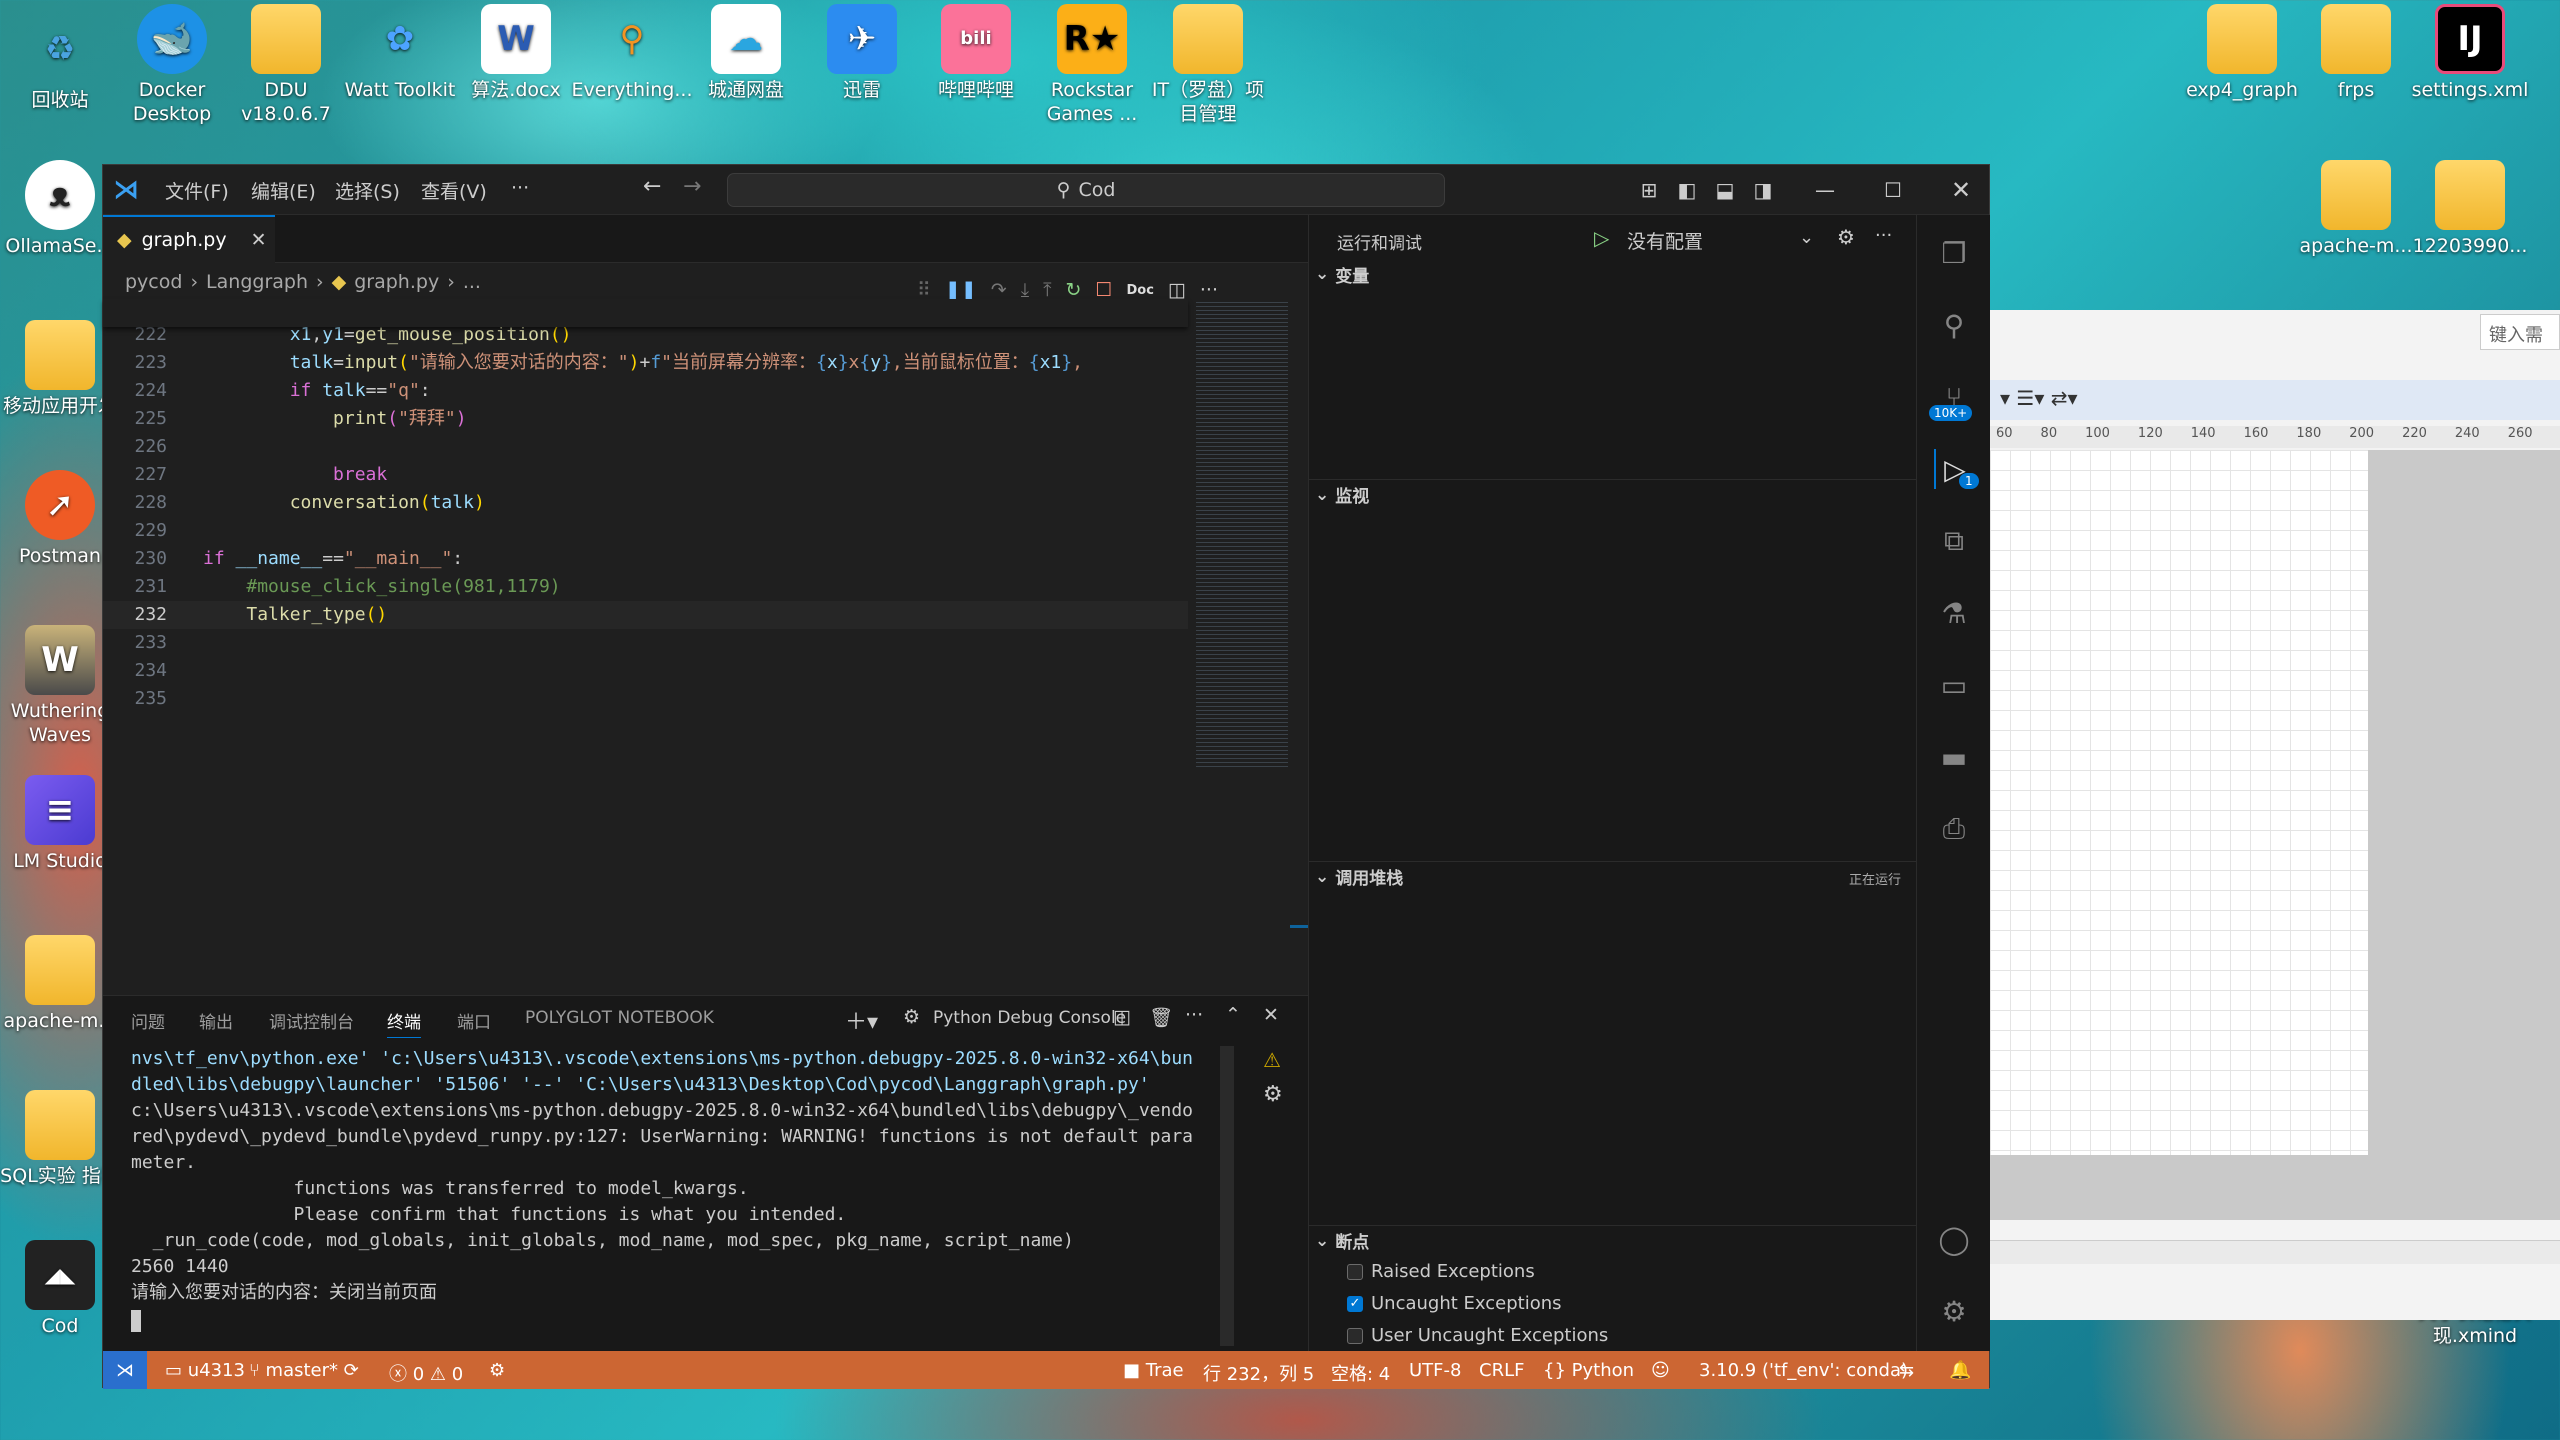 This screenshot has width=2560, height=1440. I want to click on step-into-icon: ⤓, so click(1025, 290).